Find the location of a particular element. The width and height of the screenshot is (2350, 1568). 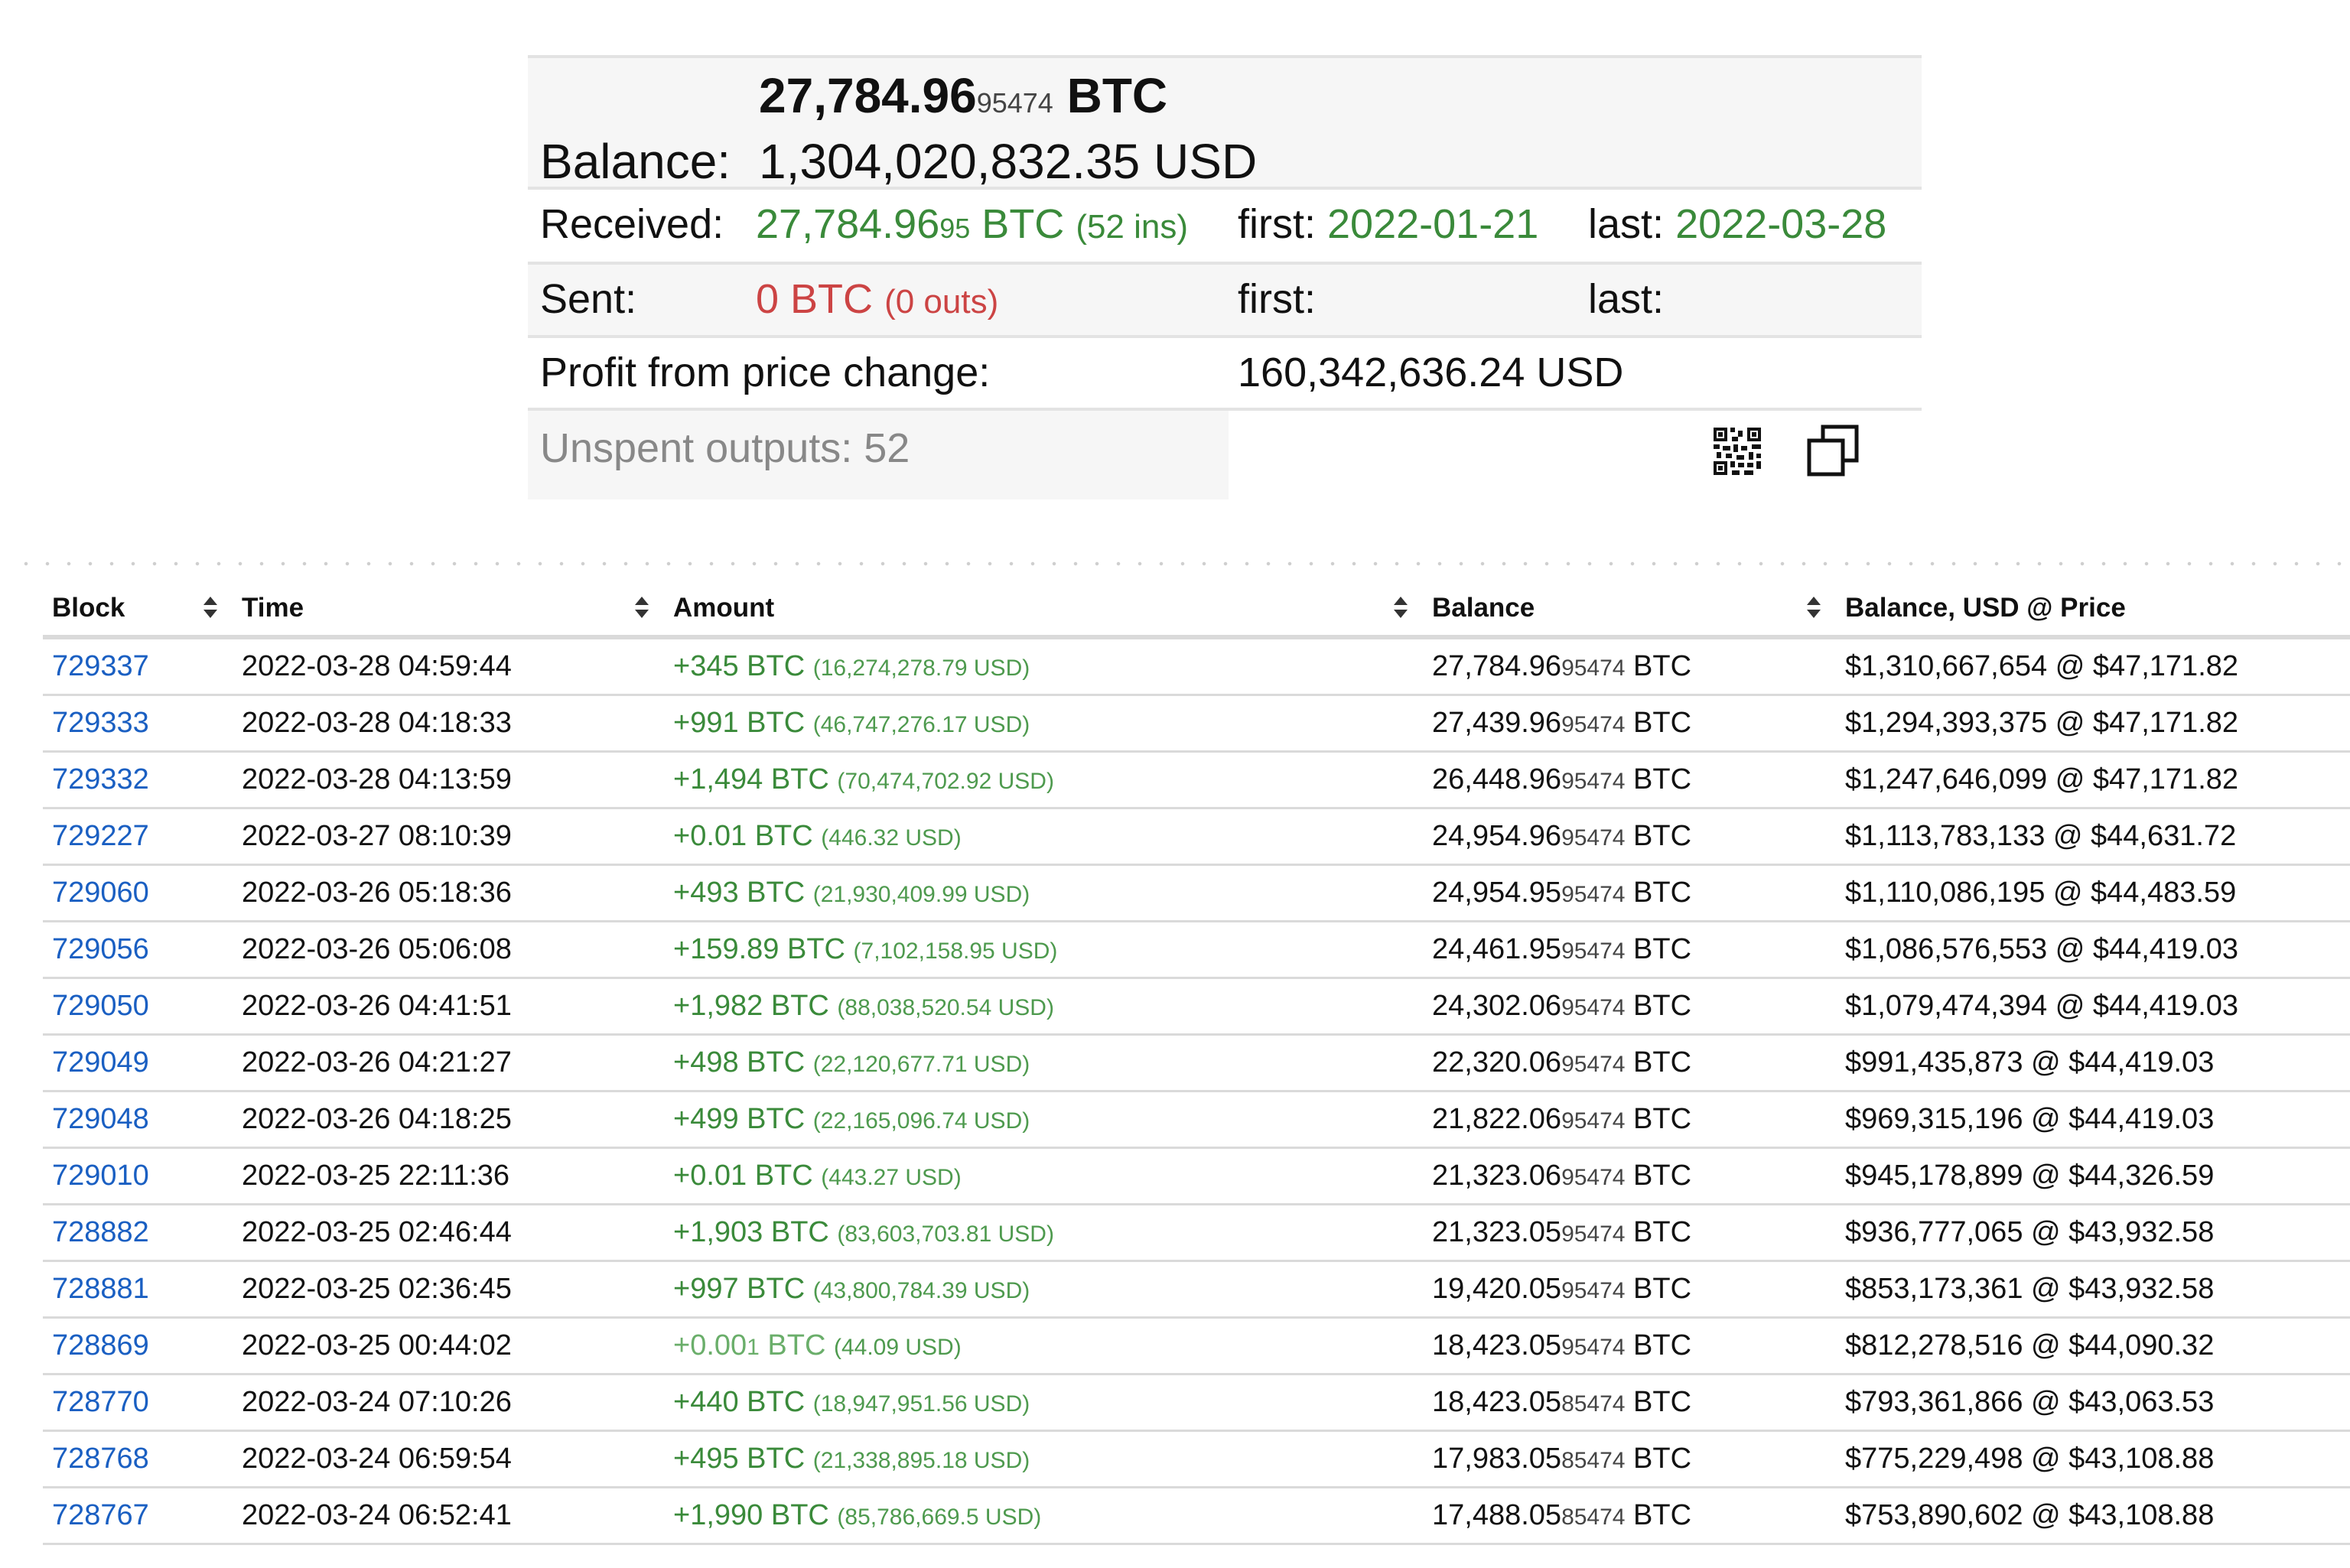

tx-balance-usd-price: $753,890,602 @ $43,108.88 is located at coordinates (2093, 1516).